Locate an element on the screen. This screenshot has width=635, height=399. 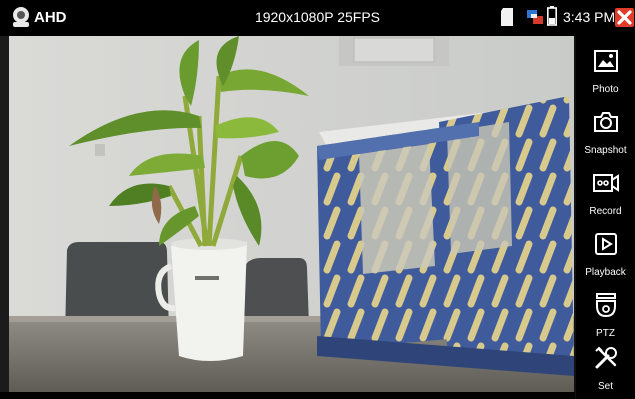
sidebar-item-label: Photo is located at coordinates (605, 89).